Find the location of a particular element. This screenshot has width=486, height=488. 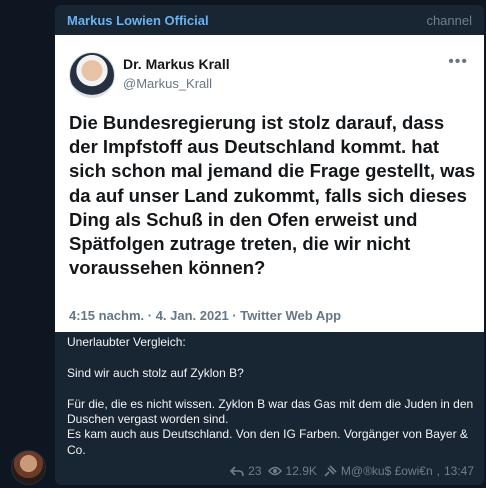

reply-icon is located at coordinates (237, 471).